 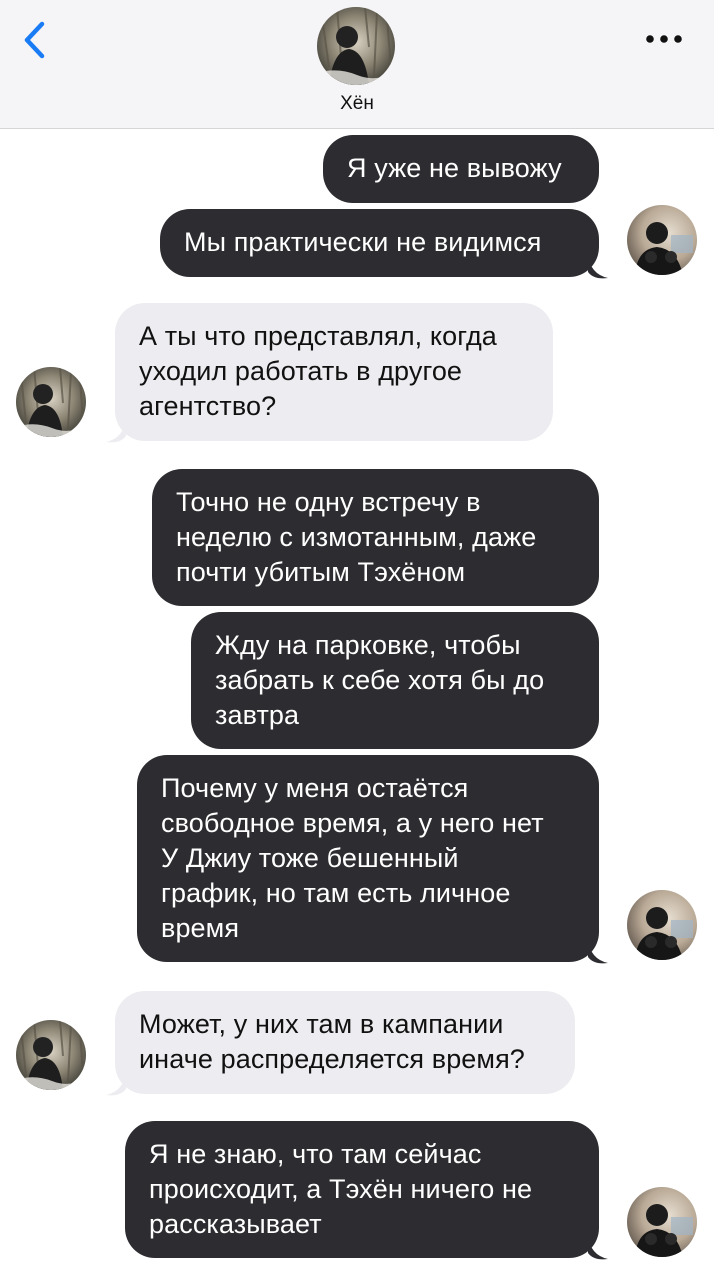 What do you see at coordinates (352, 823) in the screenshot?
I see `message-line: свободное время, а у него нет` at bounding box center [352, 823].